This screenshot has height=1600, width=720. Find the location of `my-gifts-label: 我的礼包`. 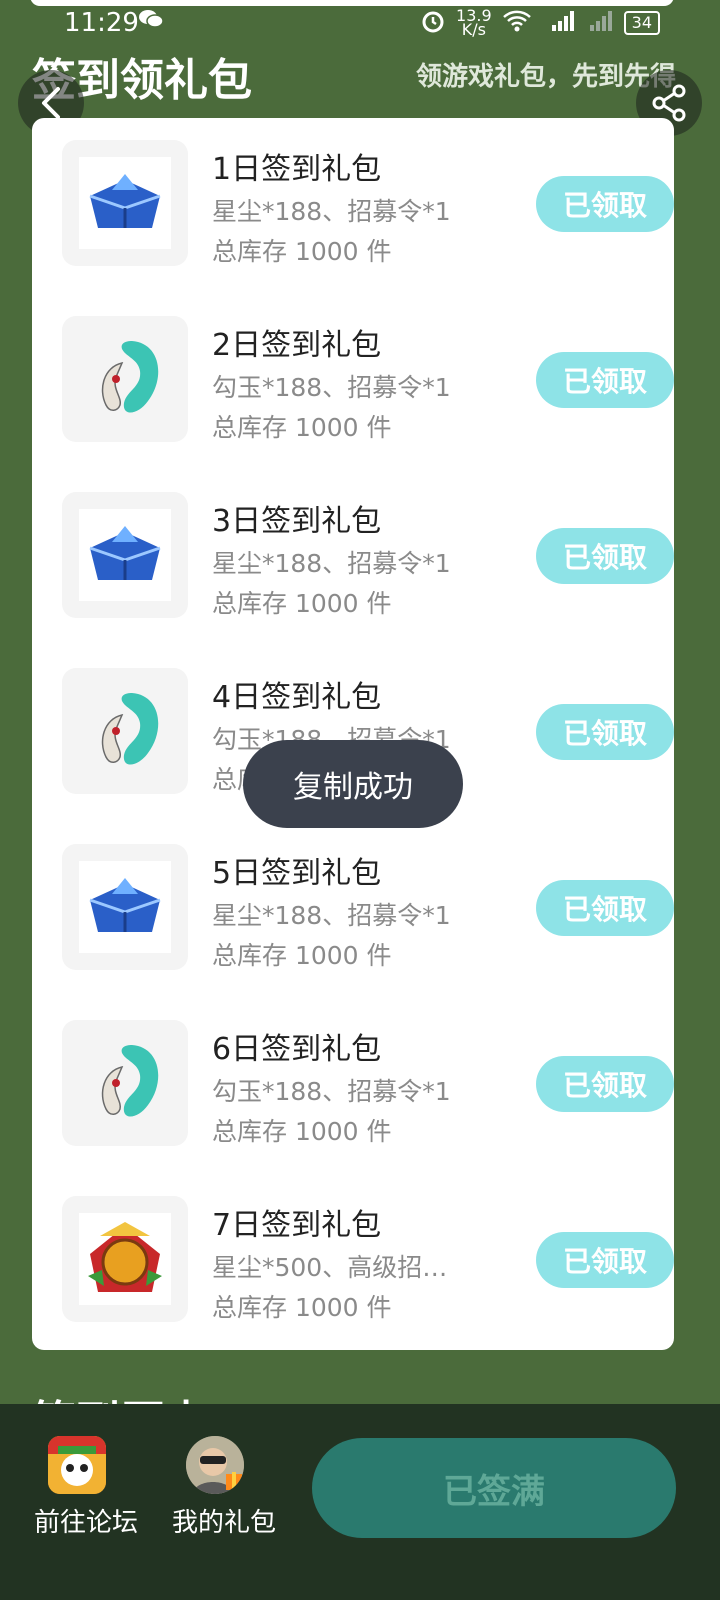

my-gifts-label: 我的礼包 is located at coordinates (223, 1523).